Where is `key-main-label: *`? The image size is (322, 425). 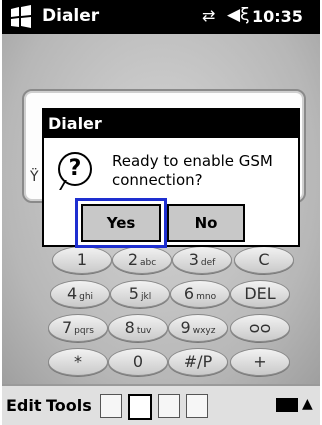
key-main-label: * is located at coordinates (78, 361).